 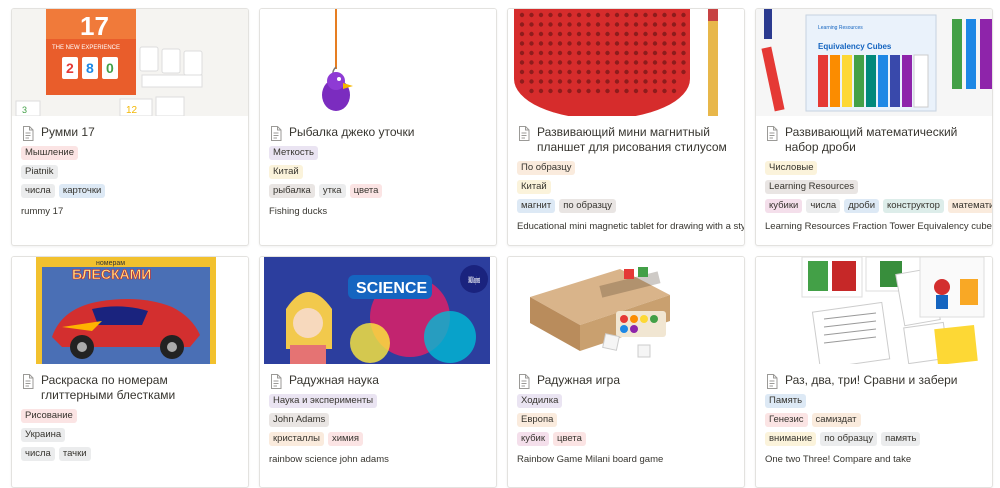 What do you see at coordinates (546, 168) in the screenshot?
I see `category-tag: По образцу` at bounding box center [546, 168].